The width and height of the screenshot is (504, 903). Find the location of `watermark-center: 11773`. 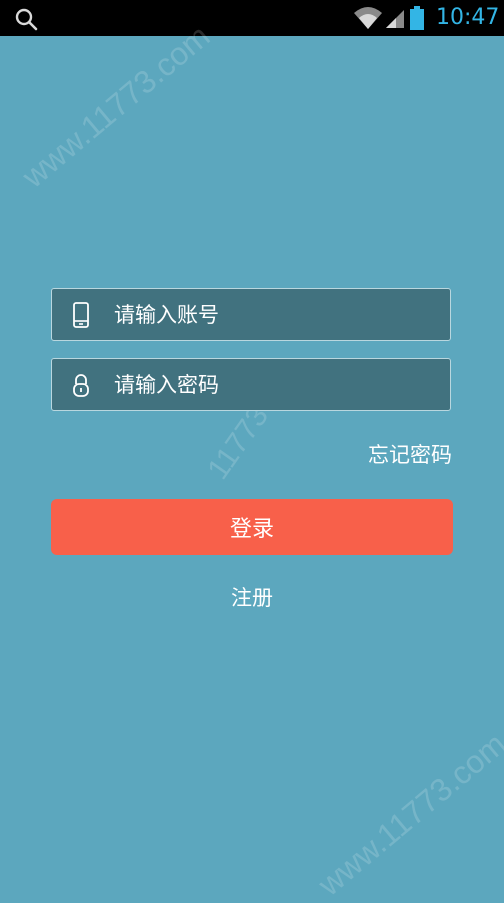

watermark-center: 11773 is located at coordinates (238, 442).